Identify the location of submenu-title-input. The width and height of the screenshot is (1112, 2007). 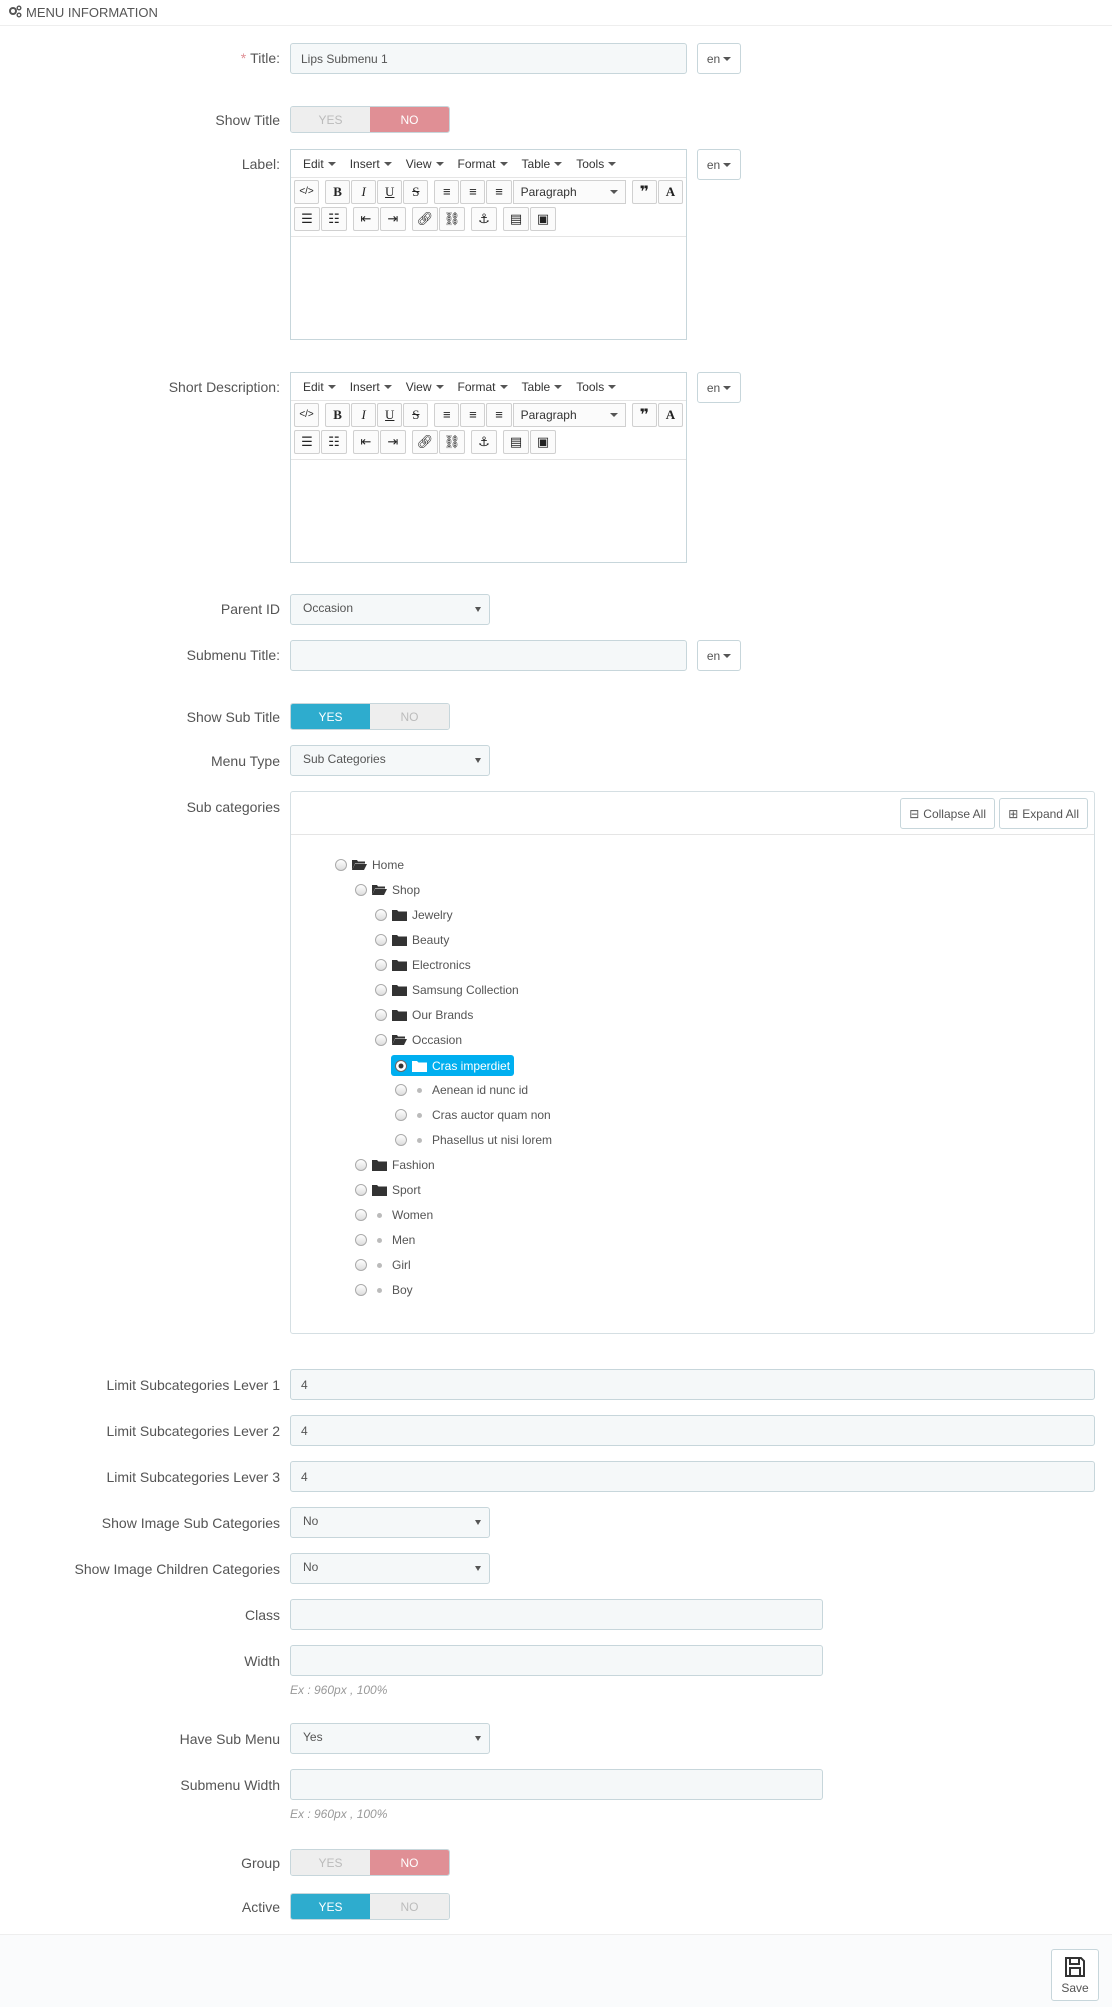
(488, 655).